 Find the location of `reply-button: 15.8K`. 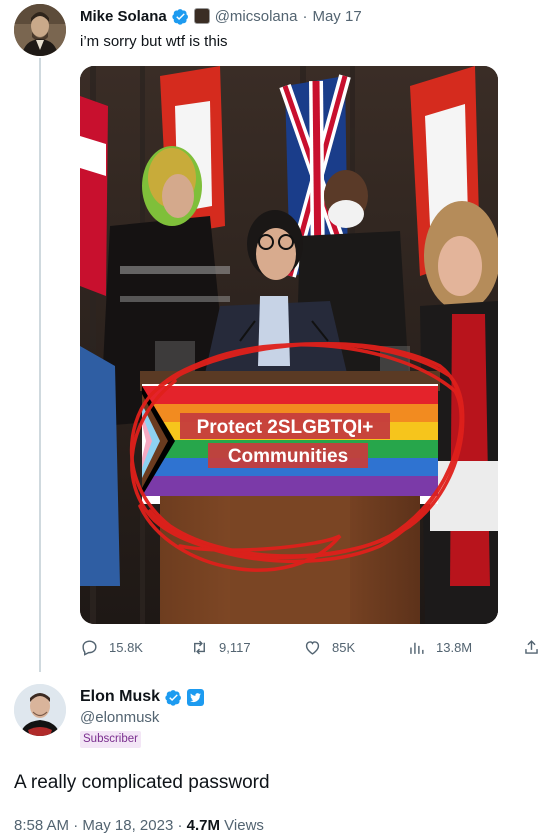

reply-button: 15.8K is located at coordinates (111, 647).